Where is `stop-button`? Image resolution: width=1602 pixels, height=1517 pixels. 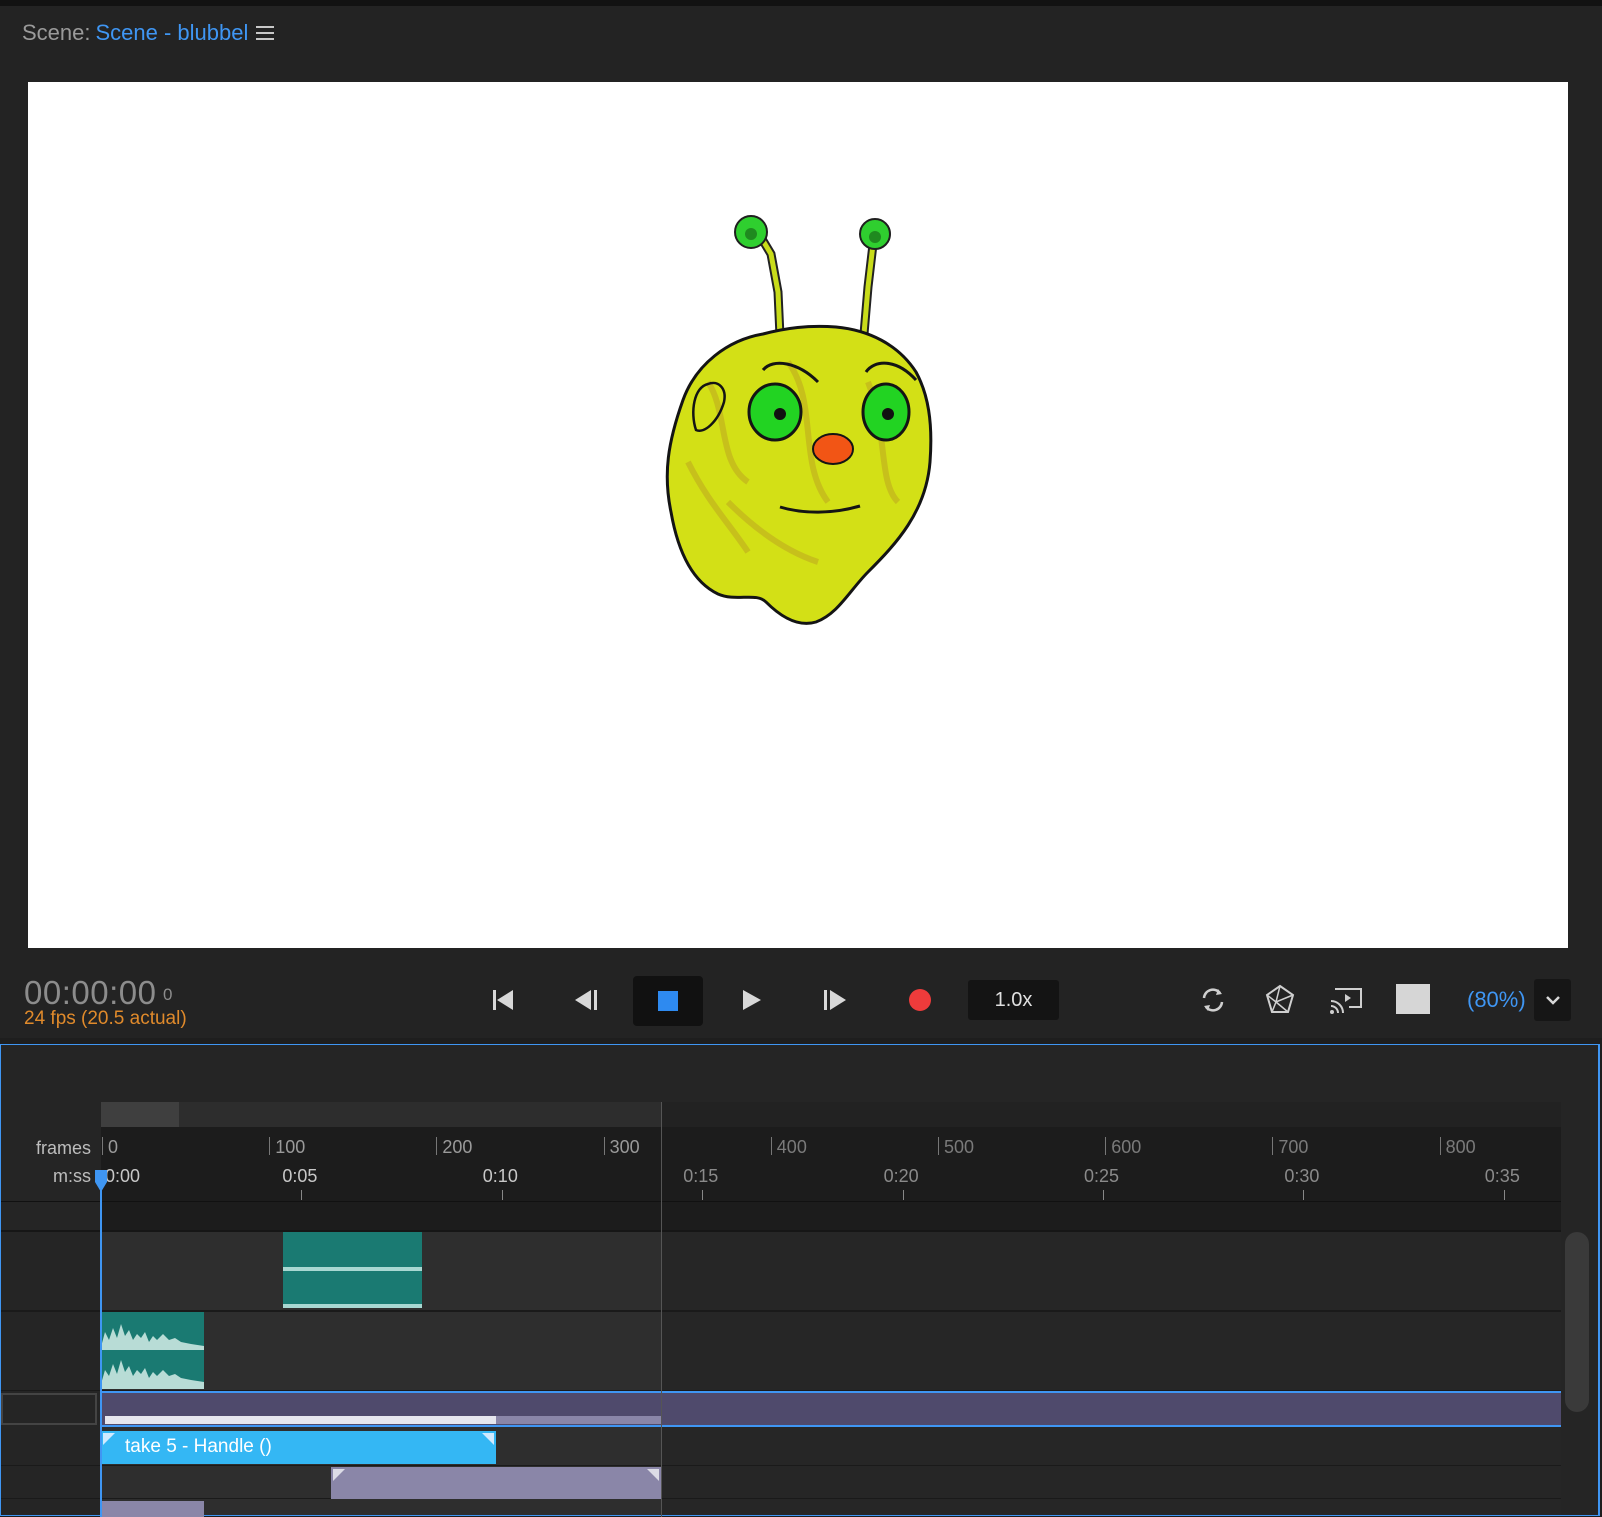 stop-button is located at coordinates (668, 1001).